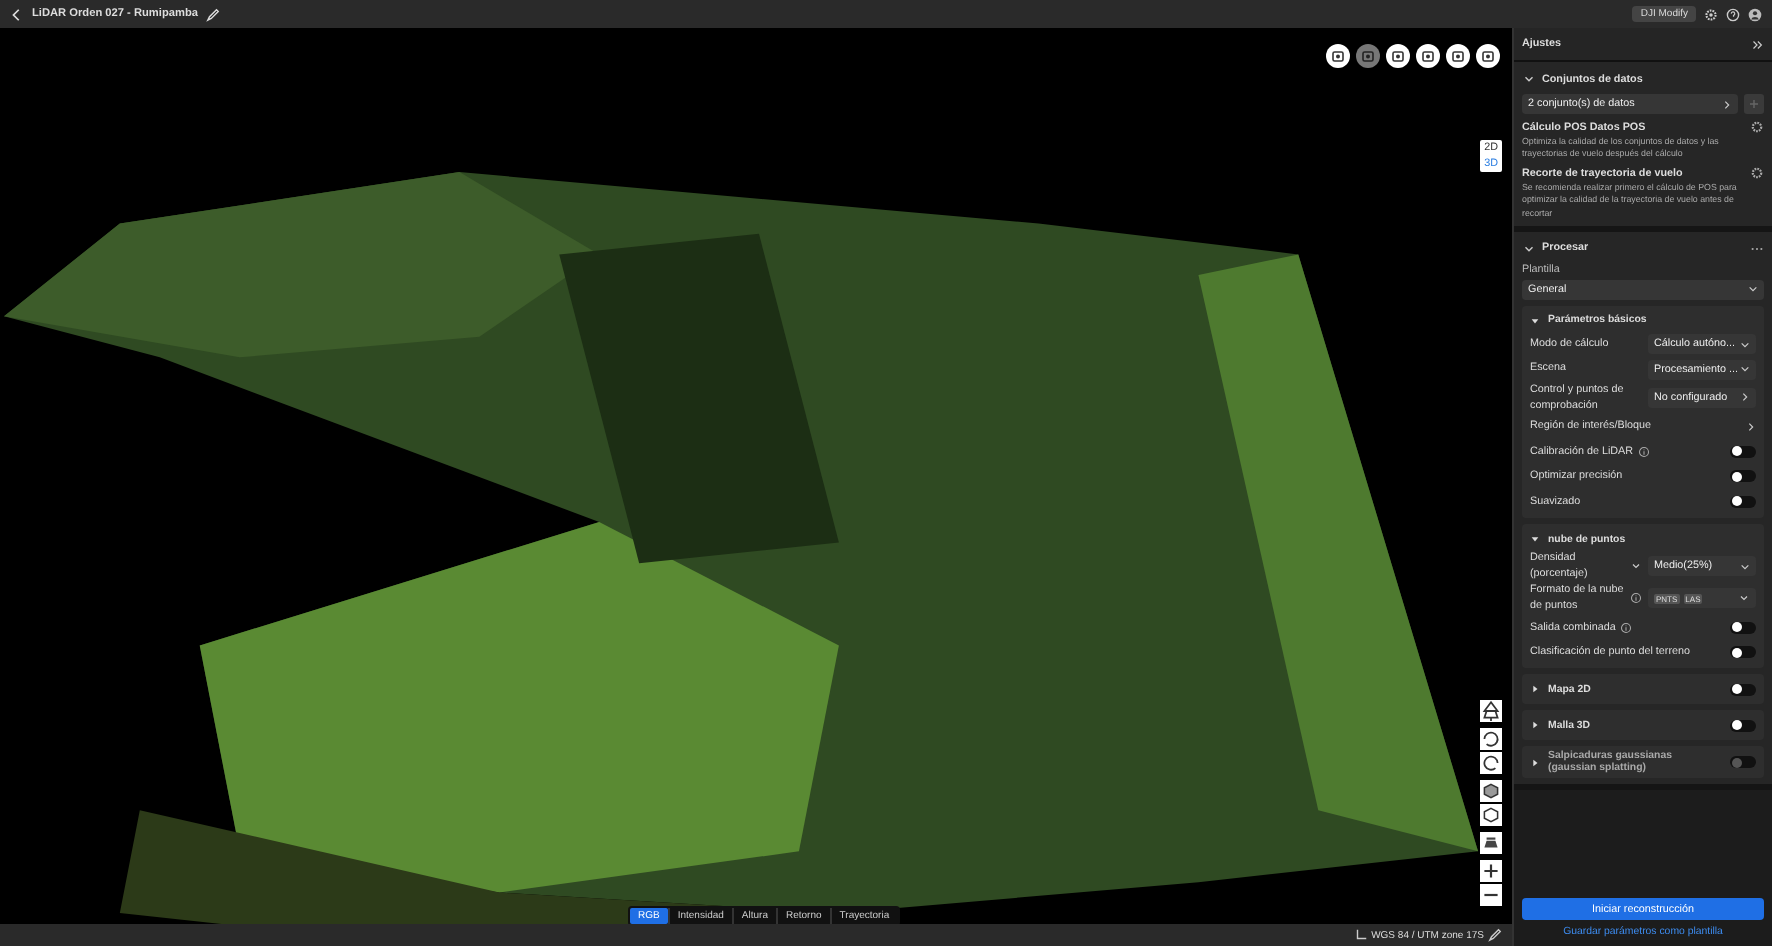 The width and height of the screenshot is (1772, 946). What do you see at coordinates (17, 14) in the screenshot?
I see `back-icon` at bounding box center [17, 14].